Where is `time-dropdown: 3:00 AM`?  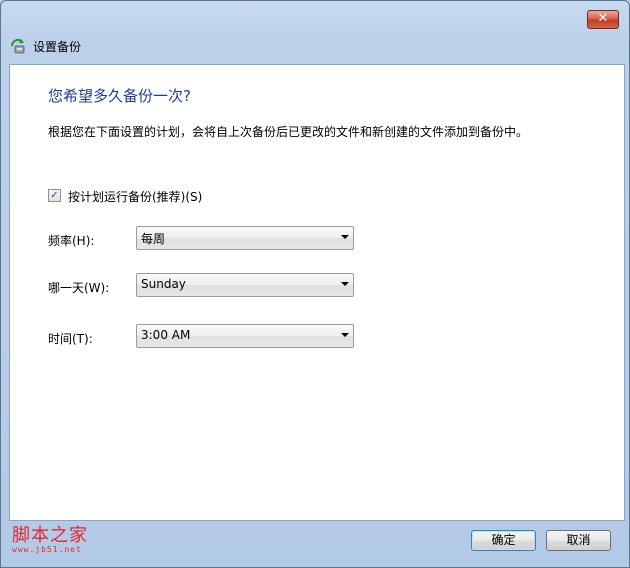 time-dropdown: 3:00 AM is located at coordinates (245, 336).